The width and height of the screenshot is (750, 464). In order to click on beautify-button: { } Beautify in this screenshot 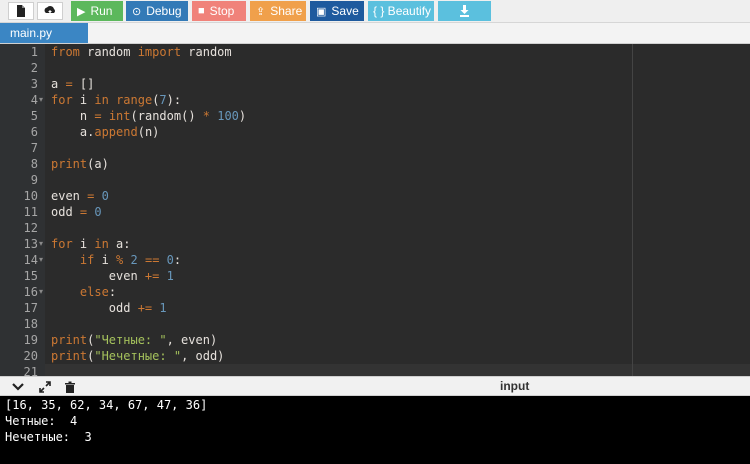, I will do `click(401, 11)`.